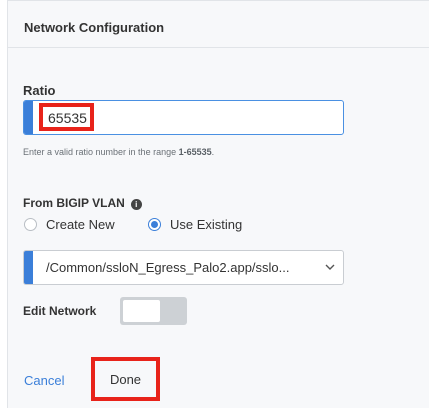 The height and width of the screenshot is (408, 429). I want to click on ratio-helper-suffix: ., so click(213, 152).